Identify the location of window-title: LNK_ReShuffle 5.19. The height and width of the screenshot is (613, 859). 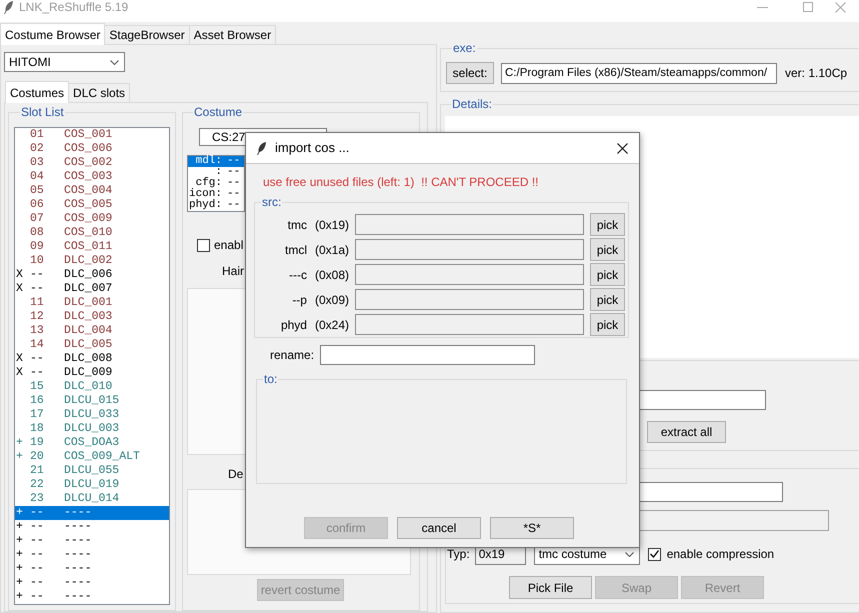
(73, 7).